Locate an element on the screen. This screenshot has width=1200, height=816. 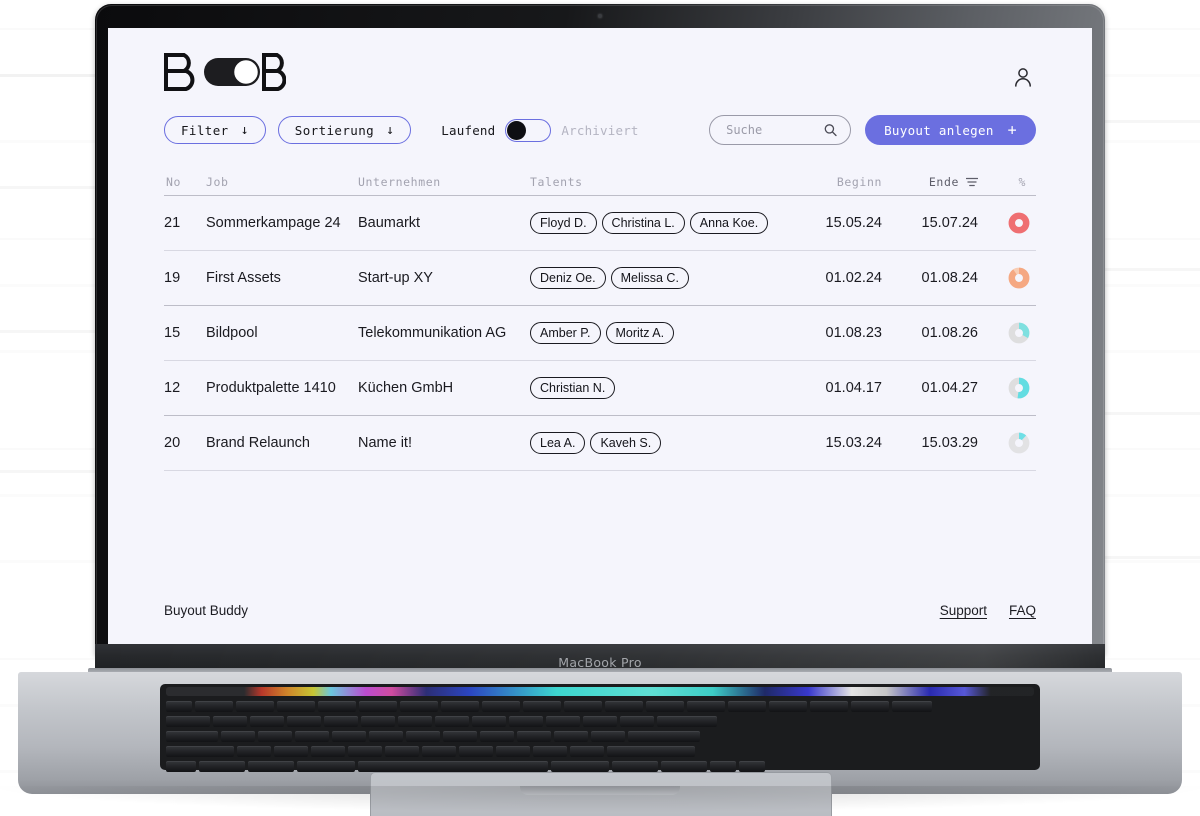
toolbar: Filter ↓ Sortierung ↓ Laufend Archiviert is located at coordinates (600, 130).